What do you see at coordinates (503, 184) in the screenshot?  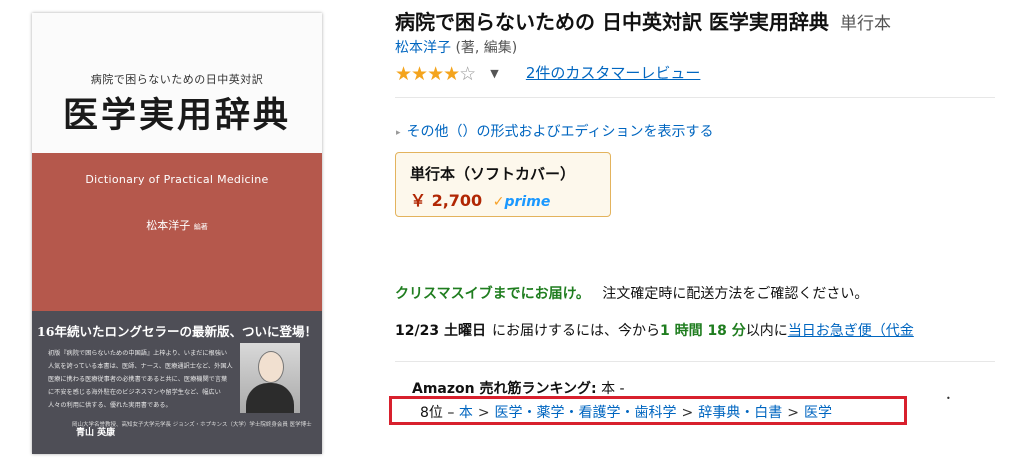 I see `format-option-softcover: 単行本（ソフトカバー） ￥ 2,700 ✓prime` at bounding box center [503, 184].